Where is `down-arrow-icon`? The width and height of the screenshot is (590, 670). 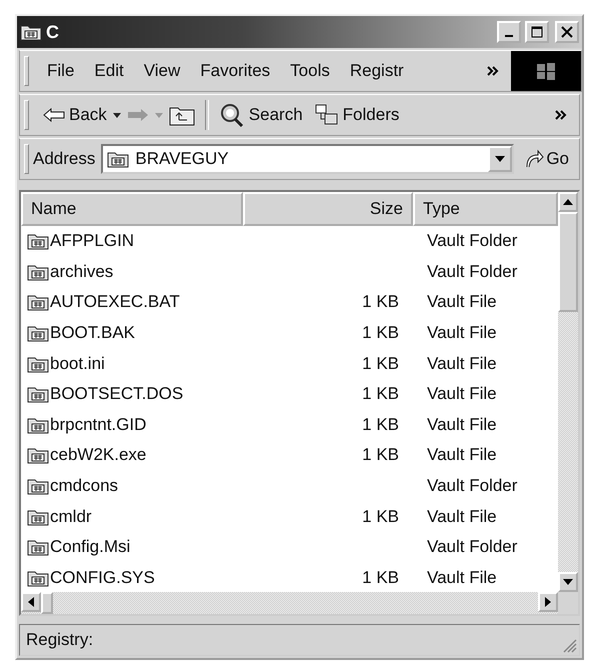 down-arrow-icon is located at coordinates (568, 582).